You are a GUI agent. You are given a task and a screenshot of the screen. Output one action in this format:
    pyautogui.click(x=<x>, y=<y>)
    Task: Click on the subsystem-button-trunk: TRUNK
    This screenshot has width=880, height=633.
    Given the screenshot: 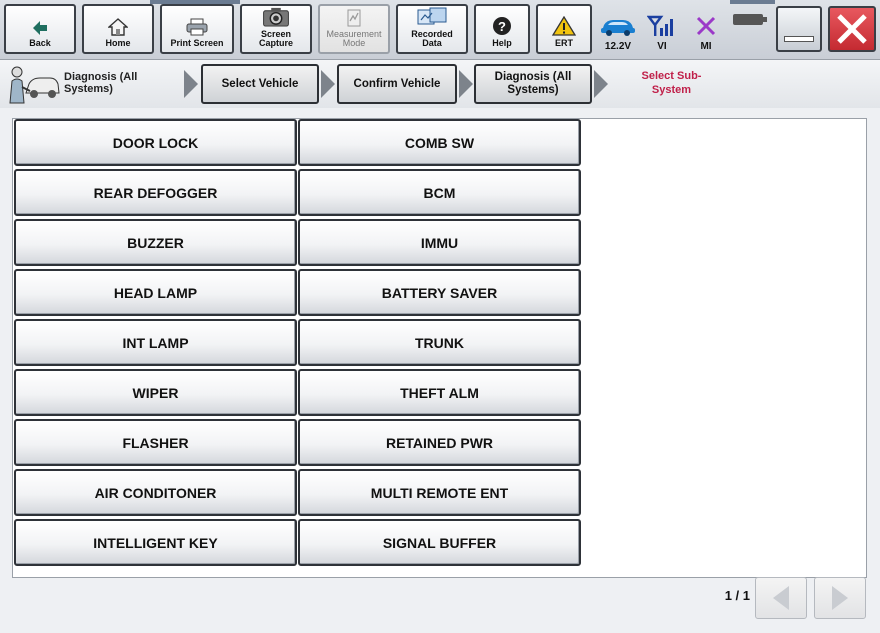 What is the action you would take?
    pyautogui.click(x=439, y=342)
    